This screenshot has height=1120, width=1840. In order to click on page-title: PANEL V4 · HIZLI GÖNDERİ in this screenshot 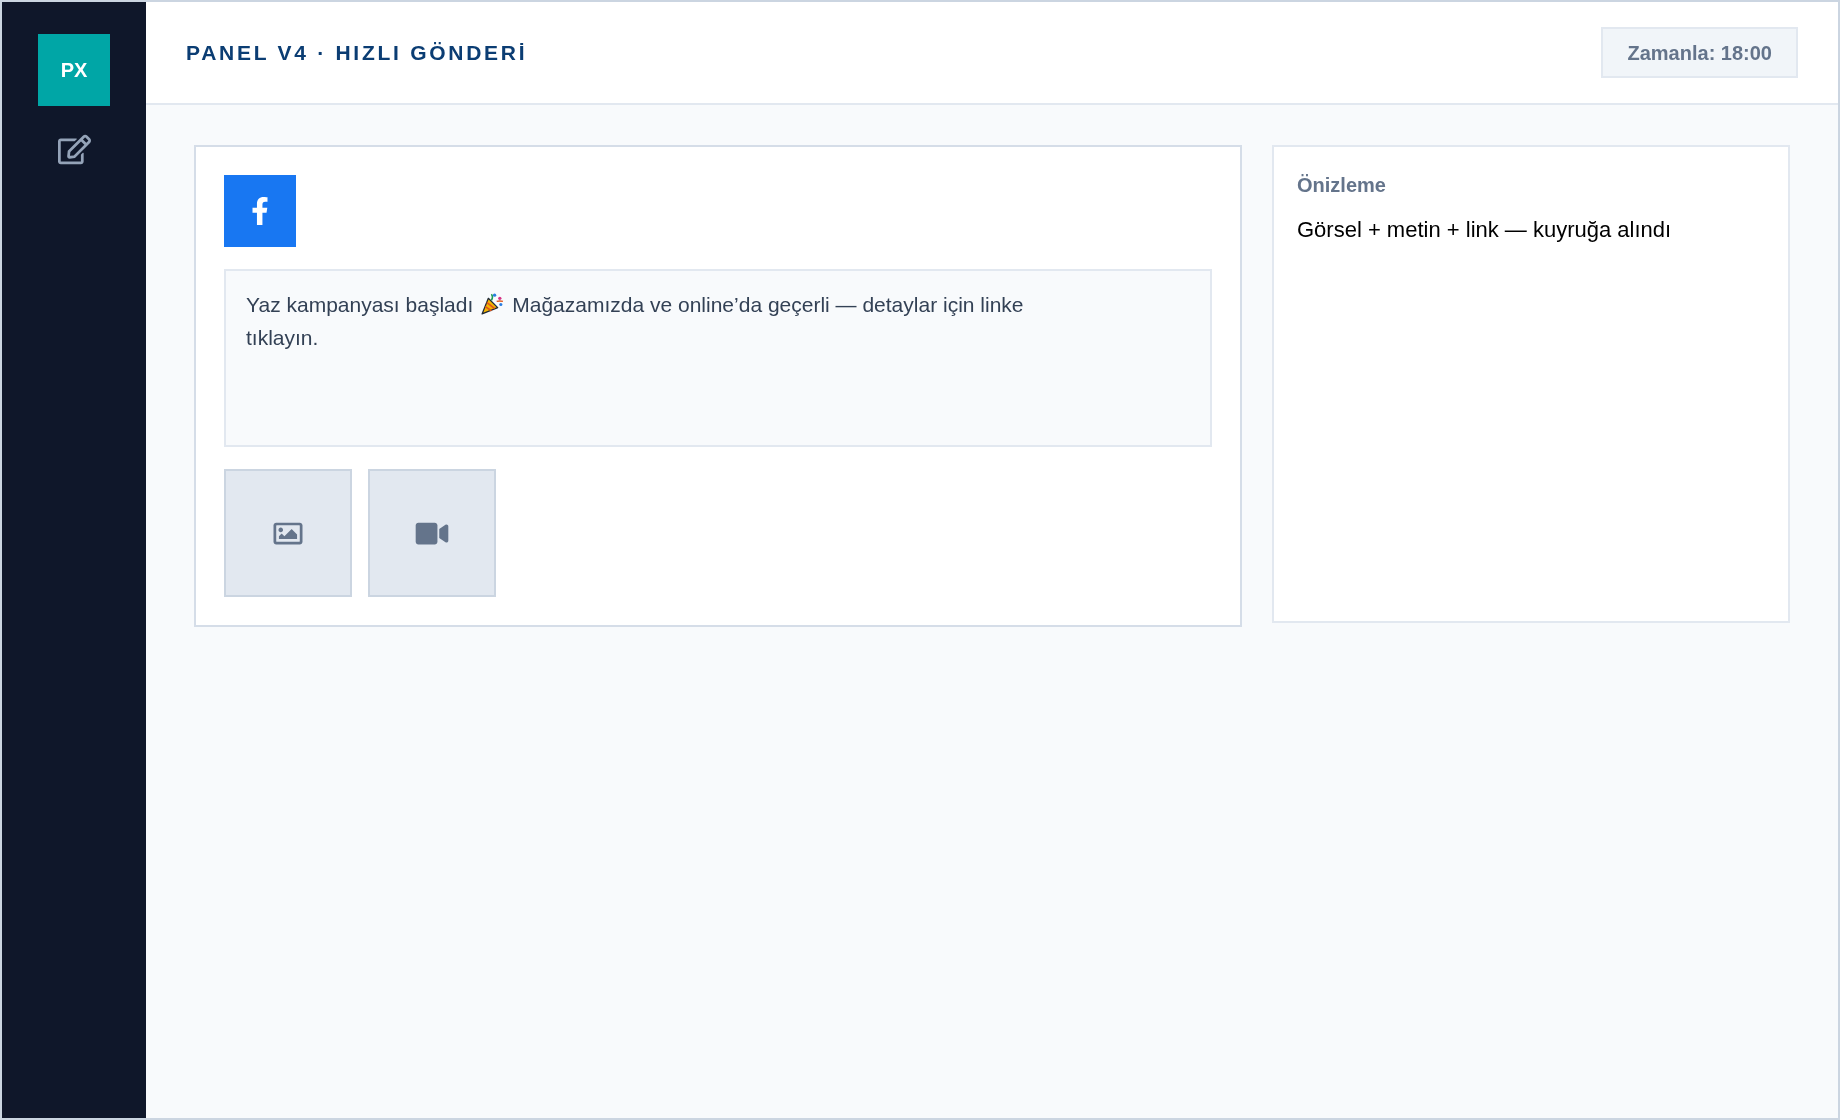, I will do `click(357, 52)`.